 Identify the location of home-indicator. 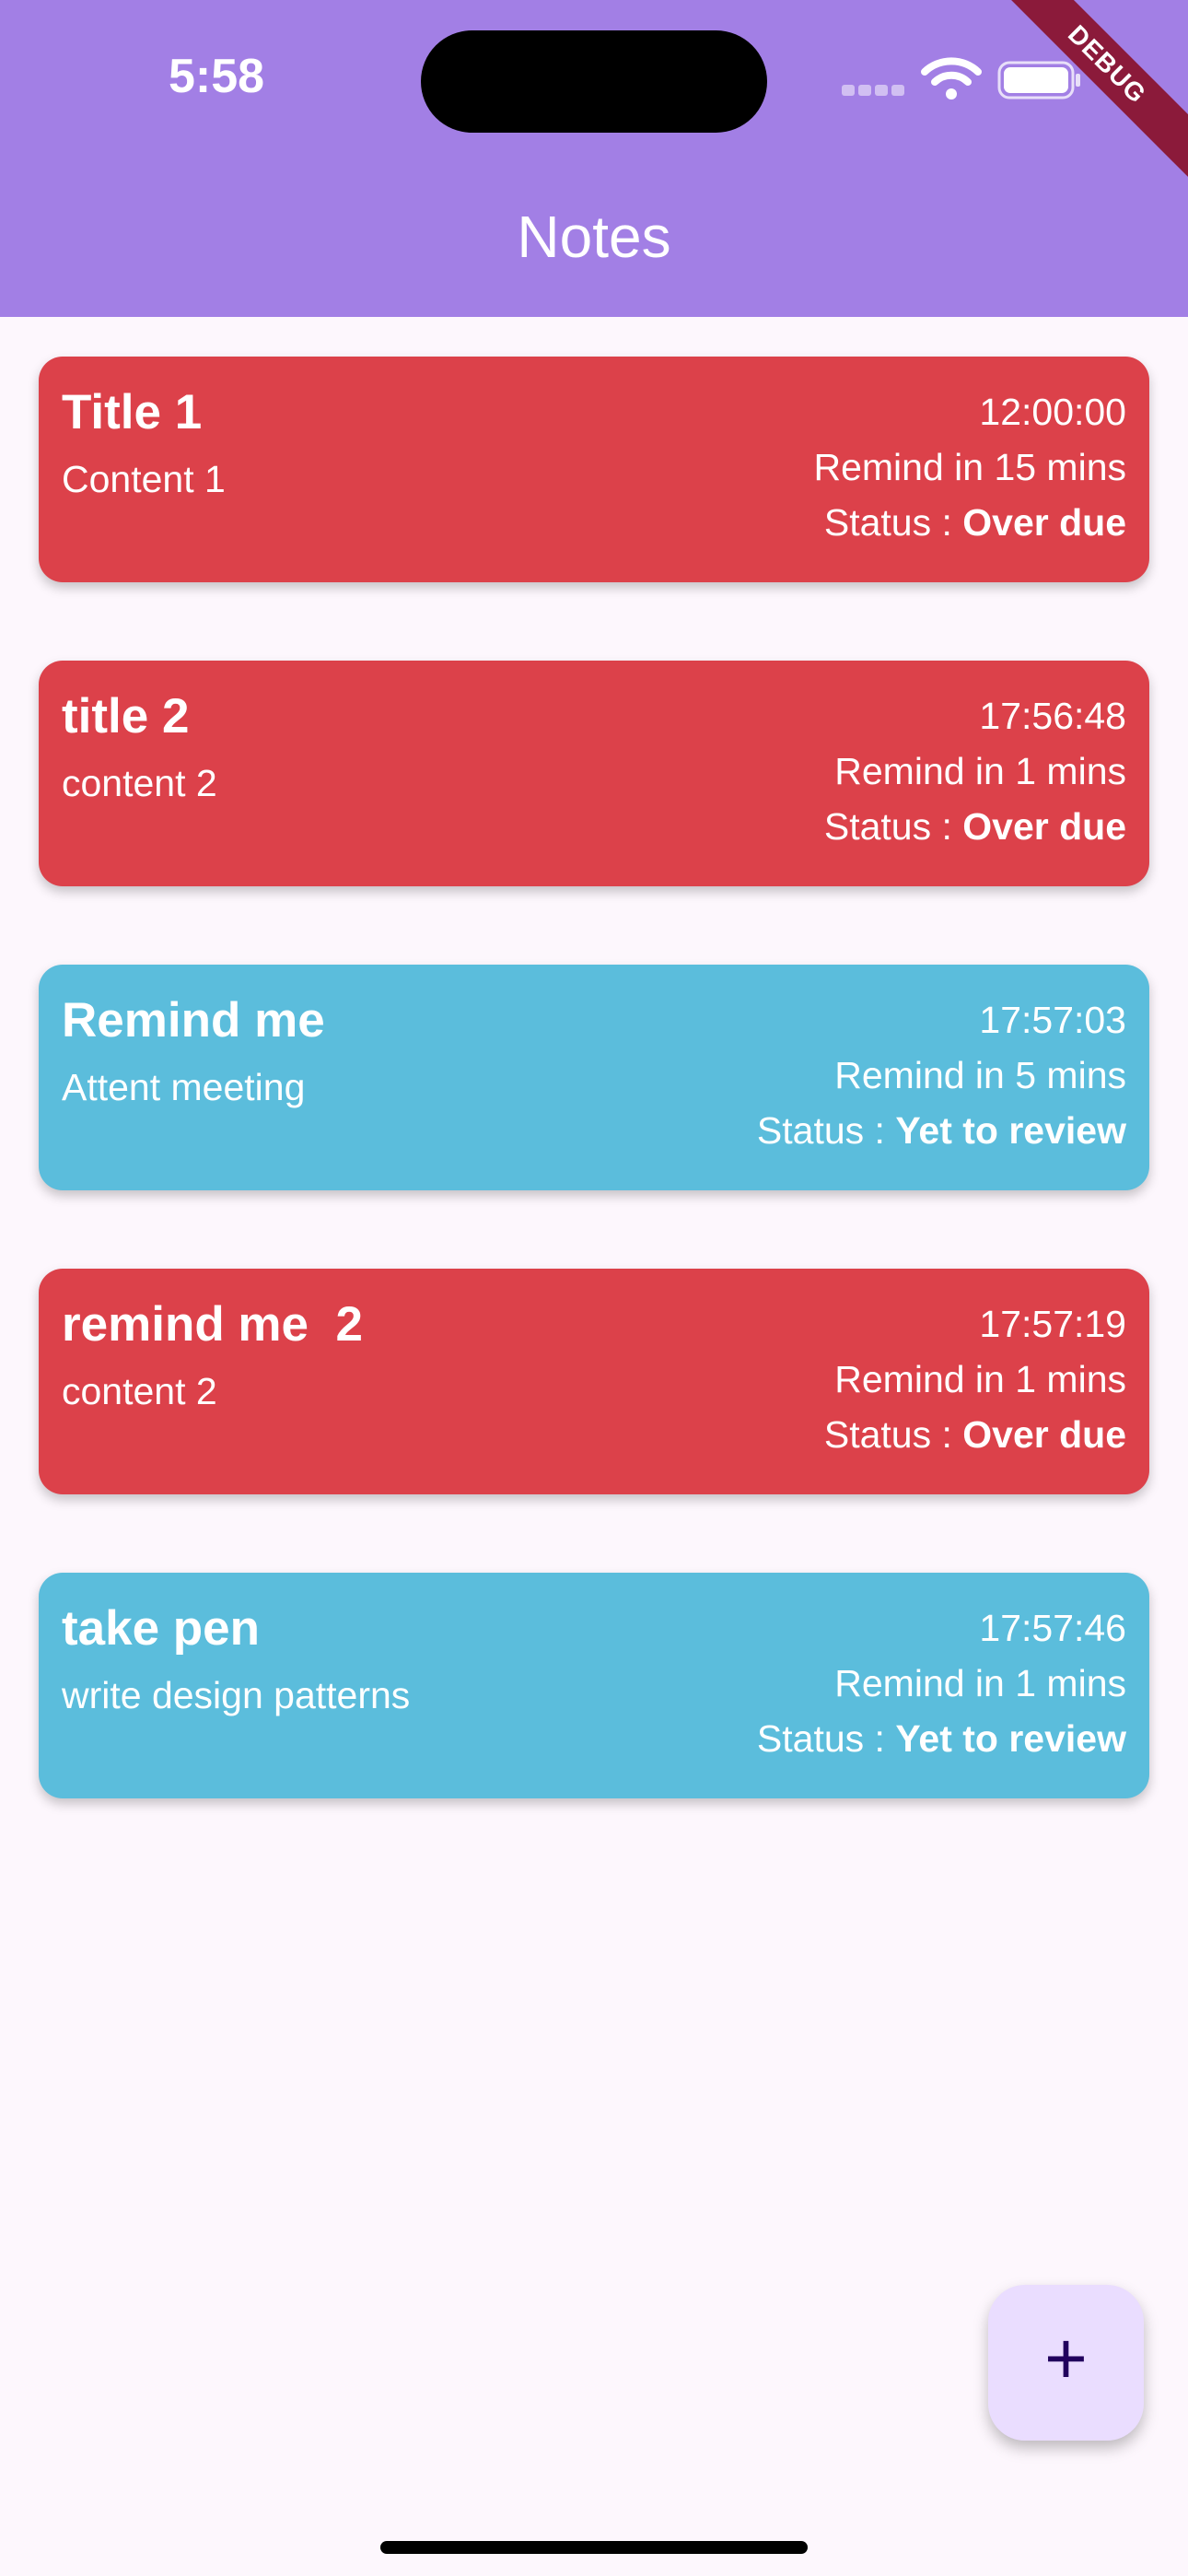
(594, 2547).